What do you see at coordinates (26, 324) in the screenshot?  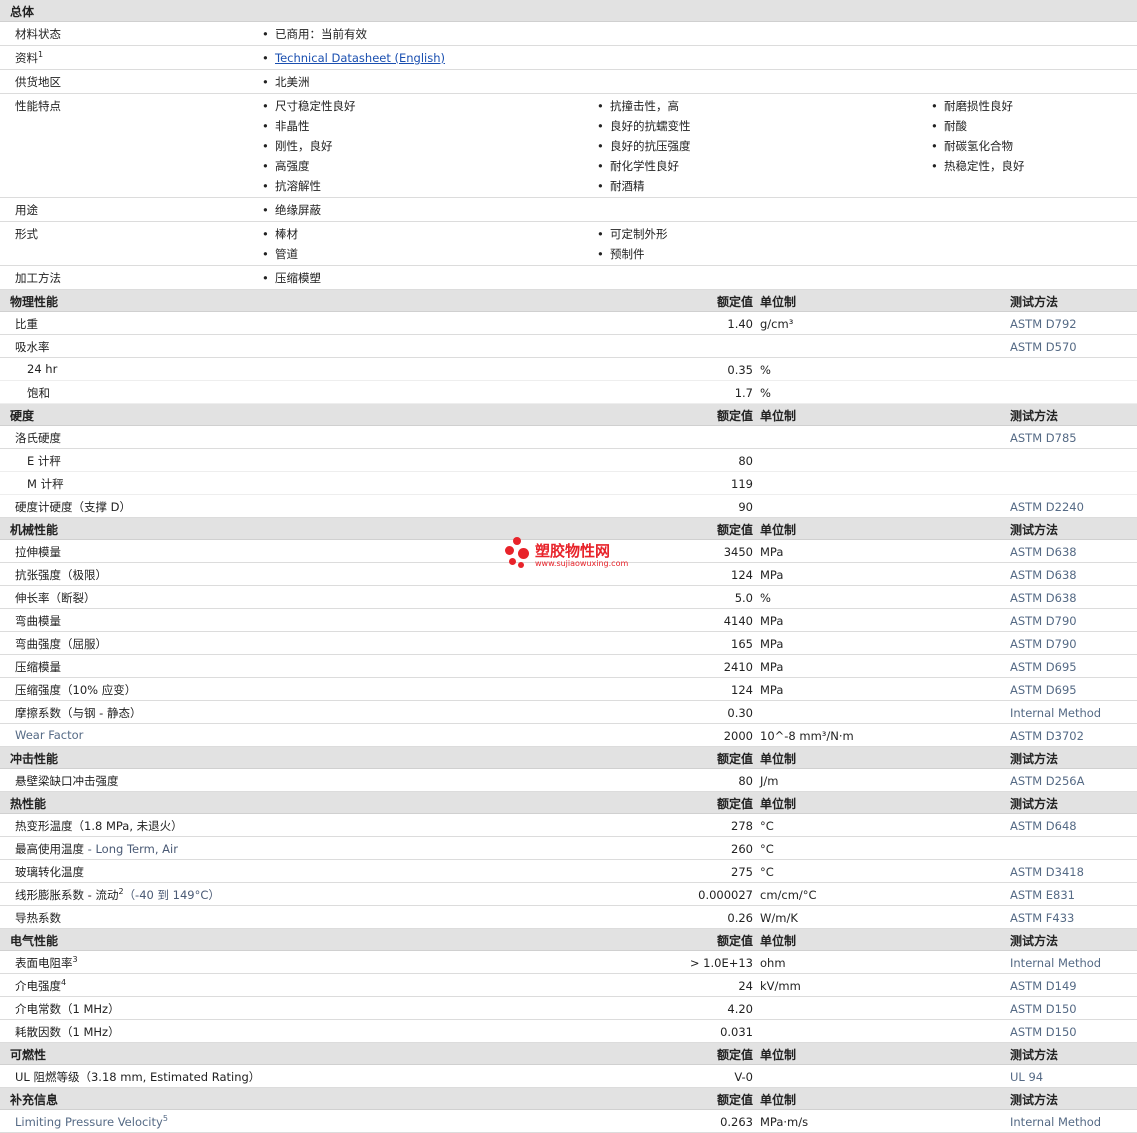 I see `property-name-text: 比重` at bounding box center [26, 324].